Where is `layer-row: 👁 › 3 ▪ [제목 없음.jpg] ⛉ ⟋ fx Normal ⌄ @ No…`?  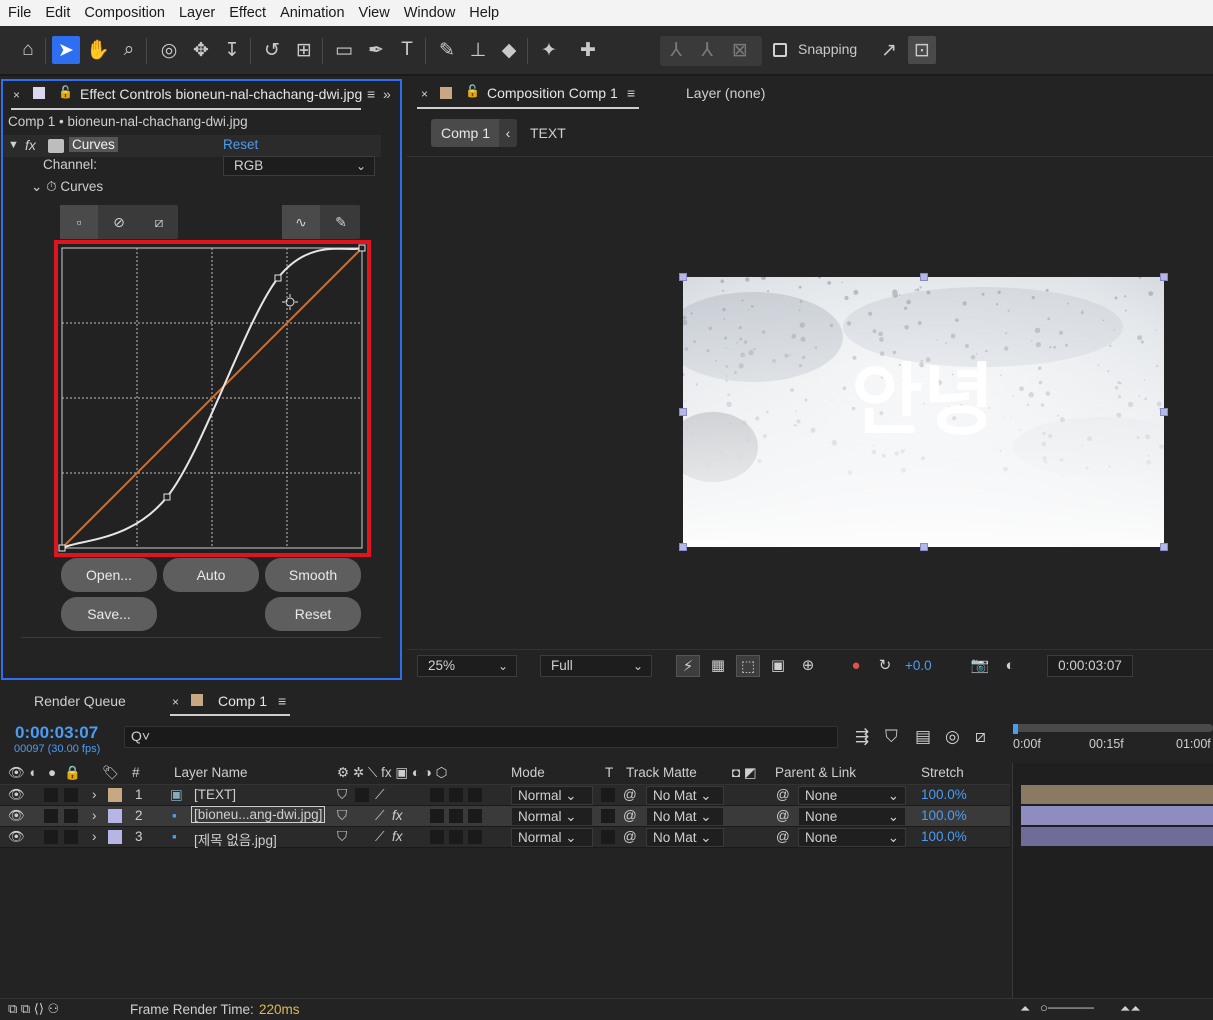 layer-row: 👁 › 3 ▪ [제목 없음.jpg] ⛉ ⟋ fx Normal ⌄ @ No… is located at coordinates (505, 837).